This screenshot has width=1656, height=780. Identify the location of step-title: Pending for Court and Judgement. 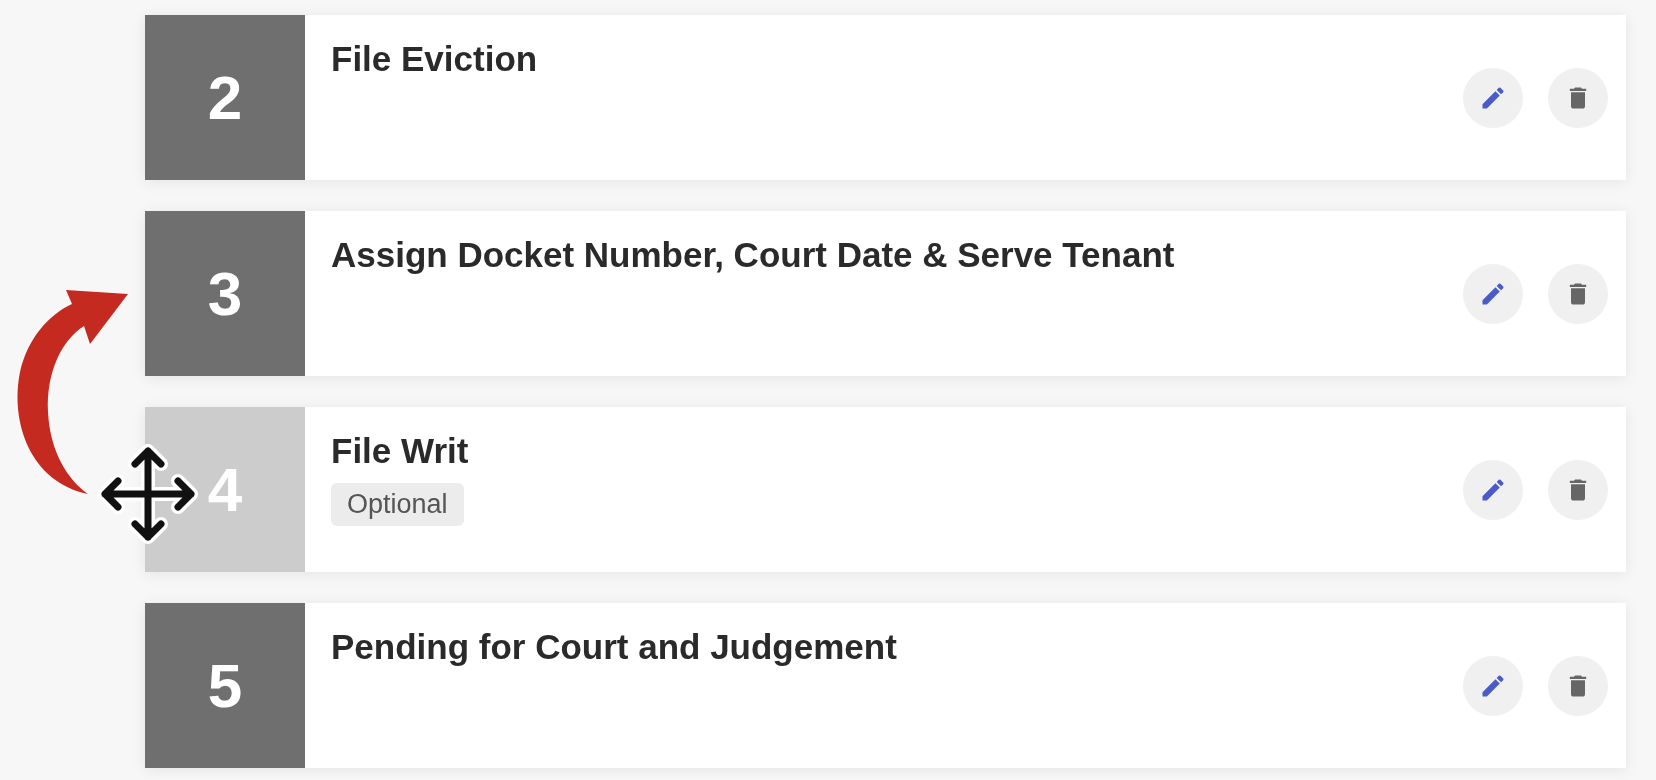
(614, 647).